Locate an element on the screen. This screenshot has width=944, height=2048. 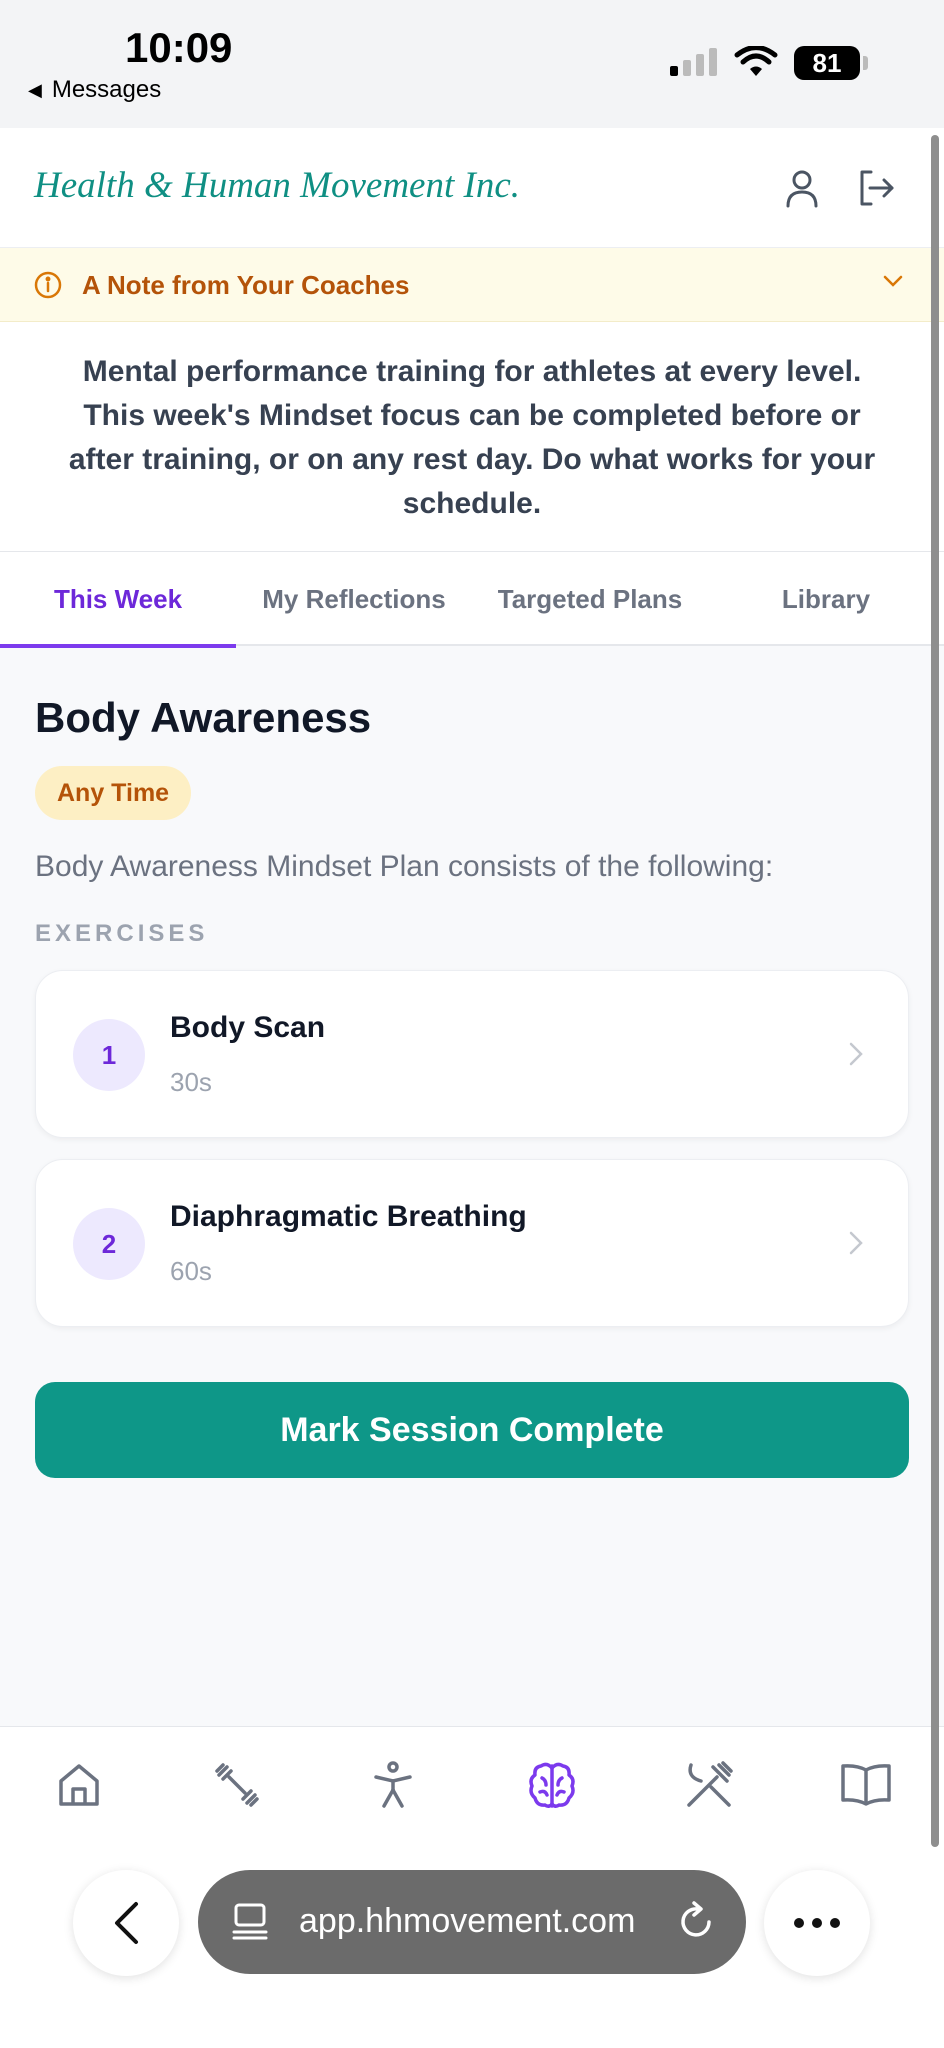
exercise-number: 1 is located at coordinates (109, 1055).